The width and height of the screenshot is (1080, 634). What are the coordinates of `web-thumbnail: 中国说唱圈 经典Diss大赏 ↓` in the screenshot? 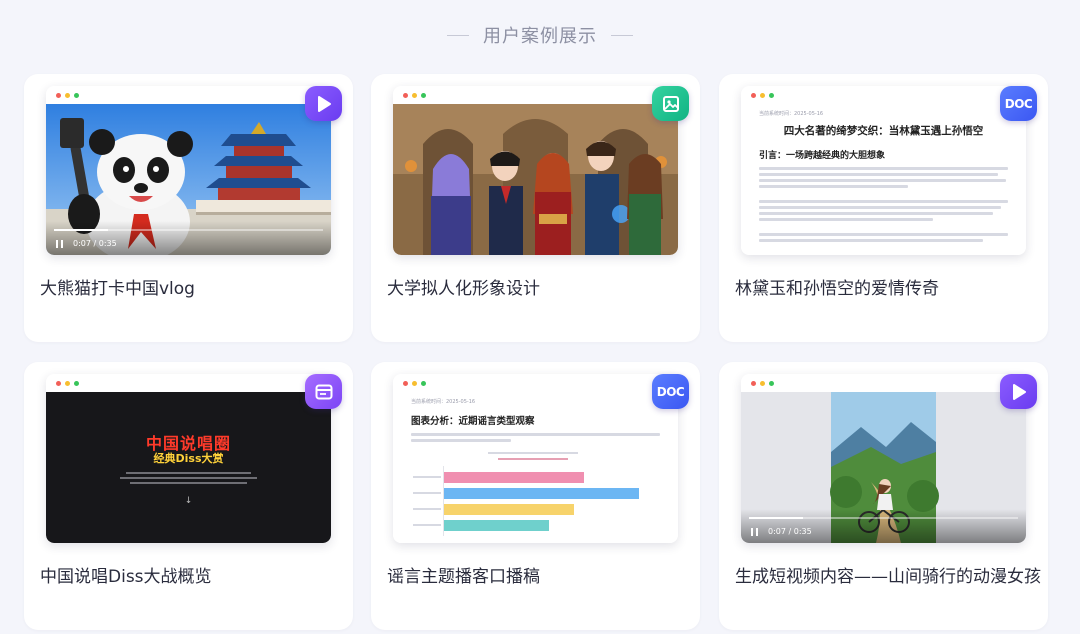 It's located at (188, 467).